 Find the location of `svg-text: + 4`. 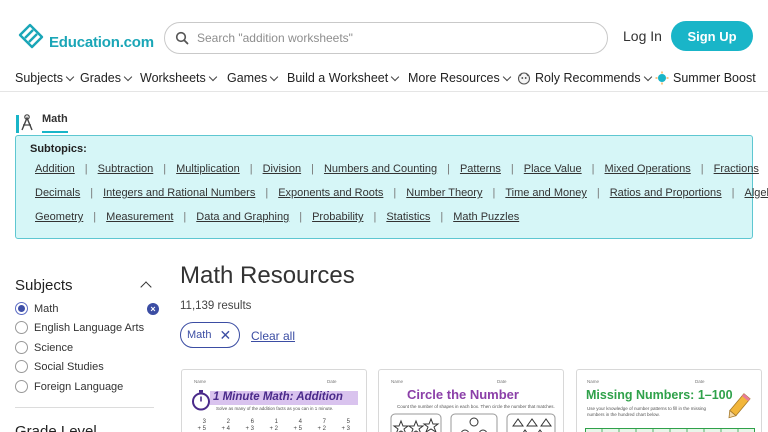

svg-text: + 4 is located at coordinates (225, 429).